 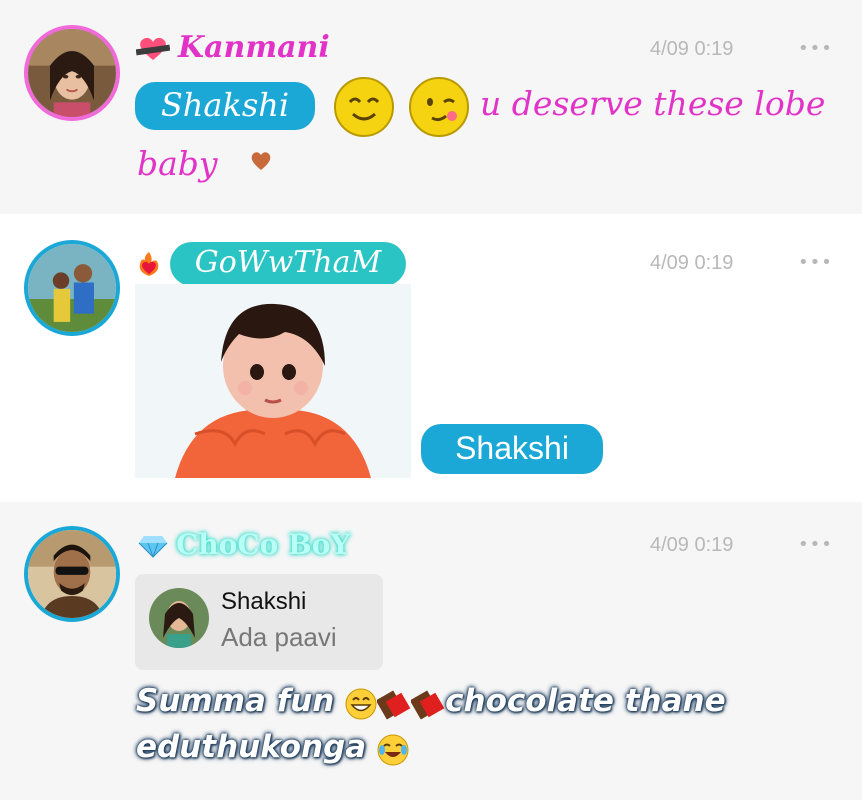 What do you see at coordinates (273, 381) in the screenshot?
I see `baby-photo` at bounding box center [273, 381].